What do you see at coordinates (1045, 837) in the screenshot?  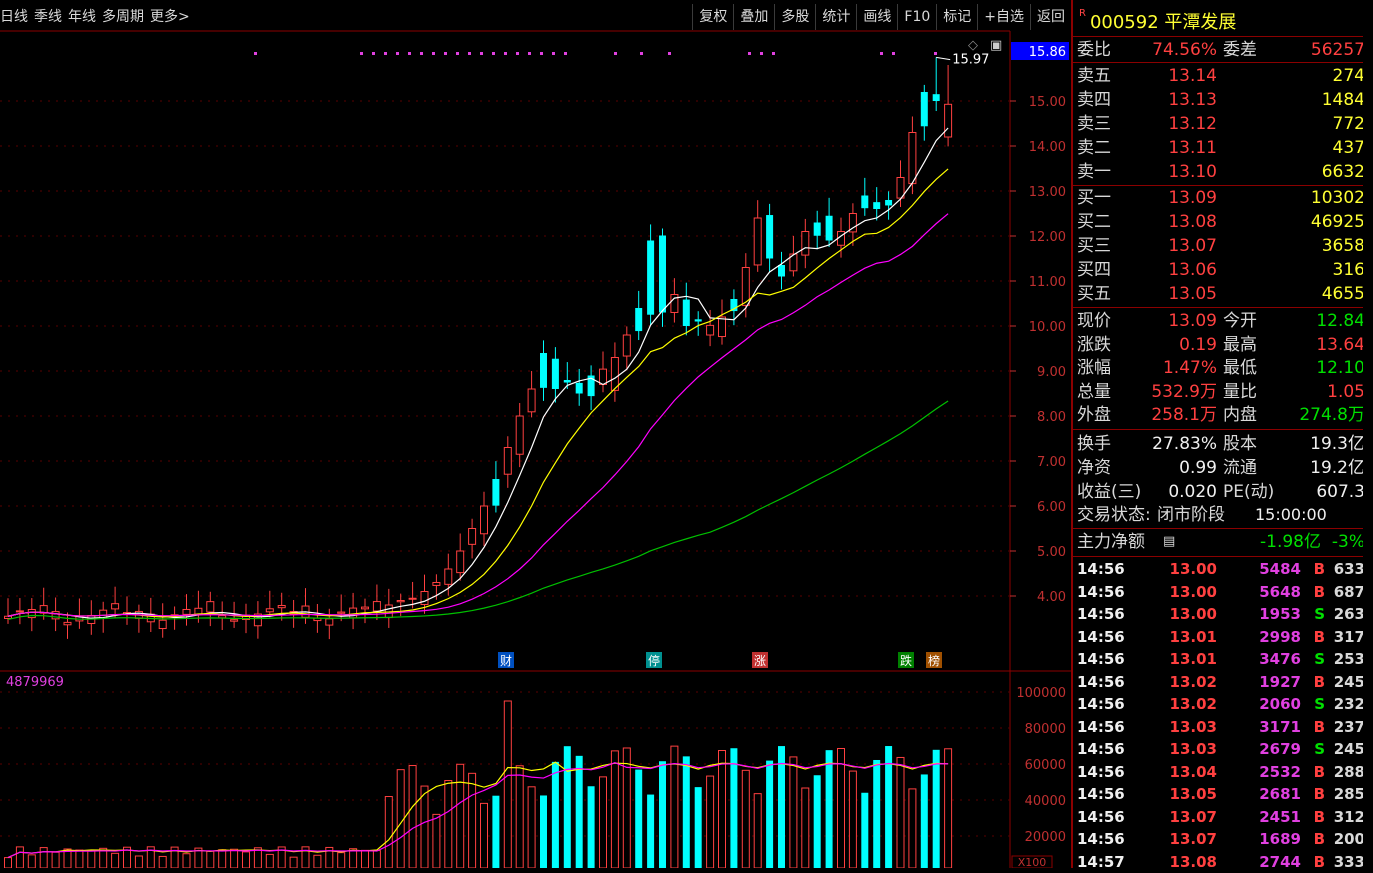 I see `vol-tick-label: 20000` at bounding box center [1045, 837].